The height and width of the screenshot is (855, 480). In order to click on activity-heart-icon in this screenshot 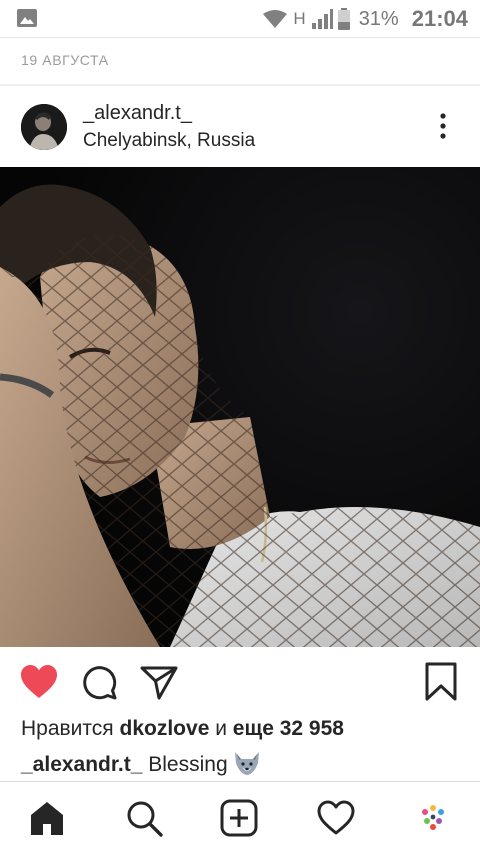, I will do `click(336, 817)`.